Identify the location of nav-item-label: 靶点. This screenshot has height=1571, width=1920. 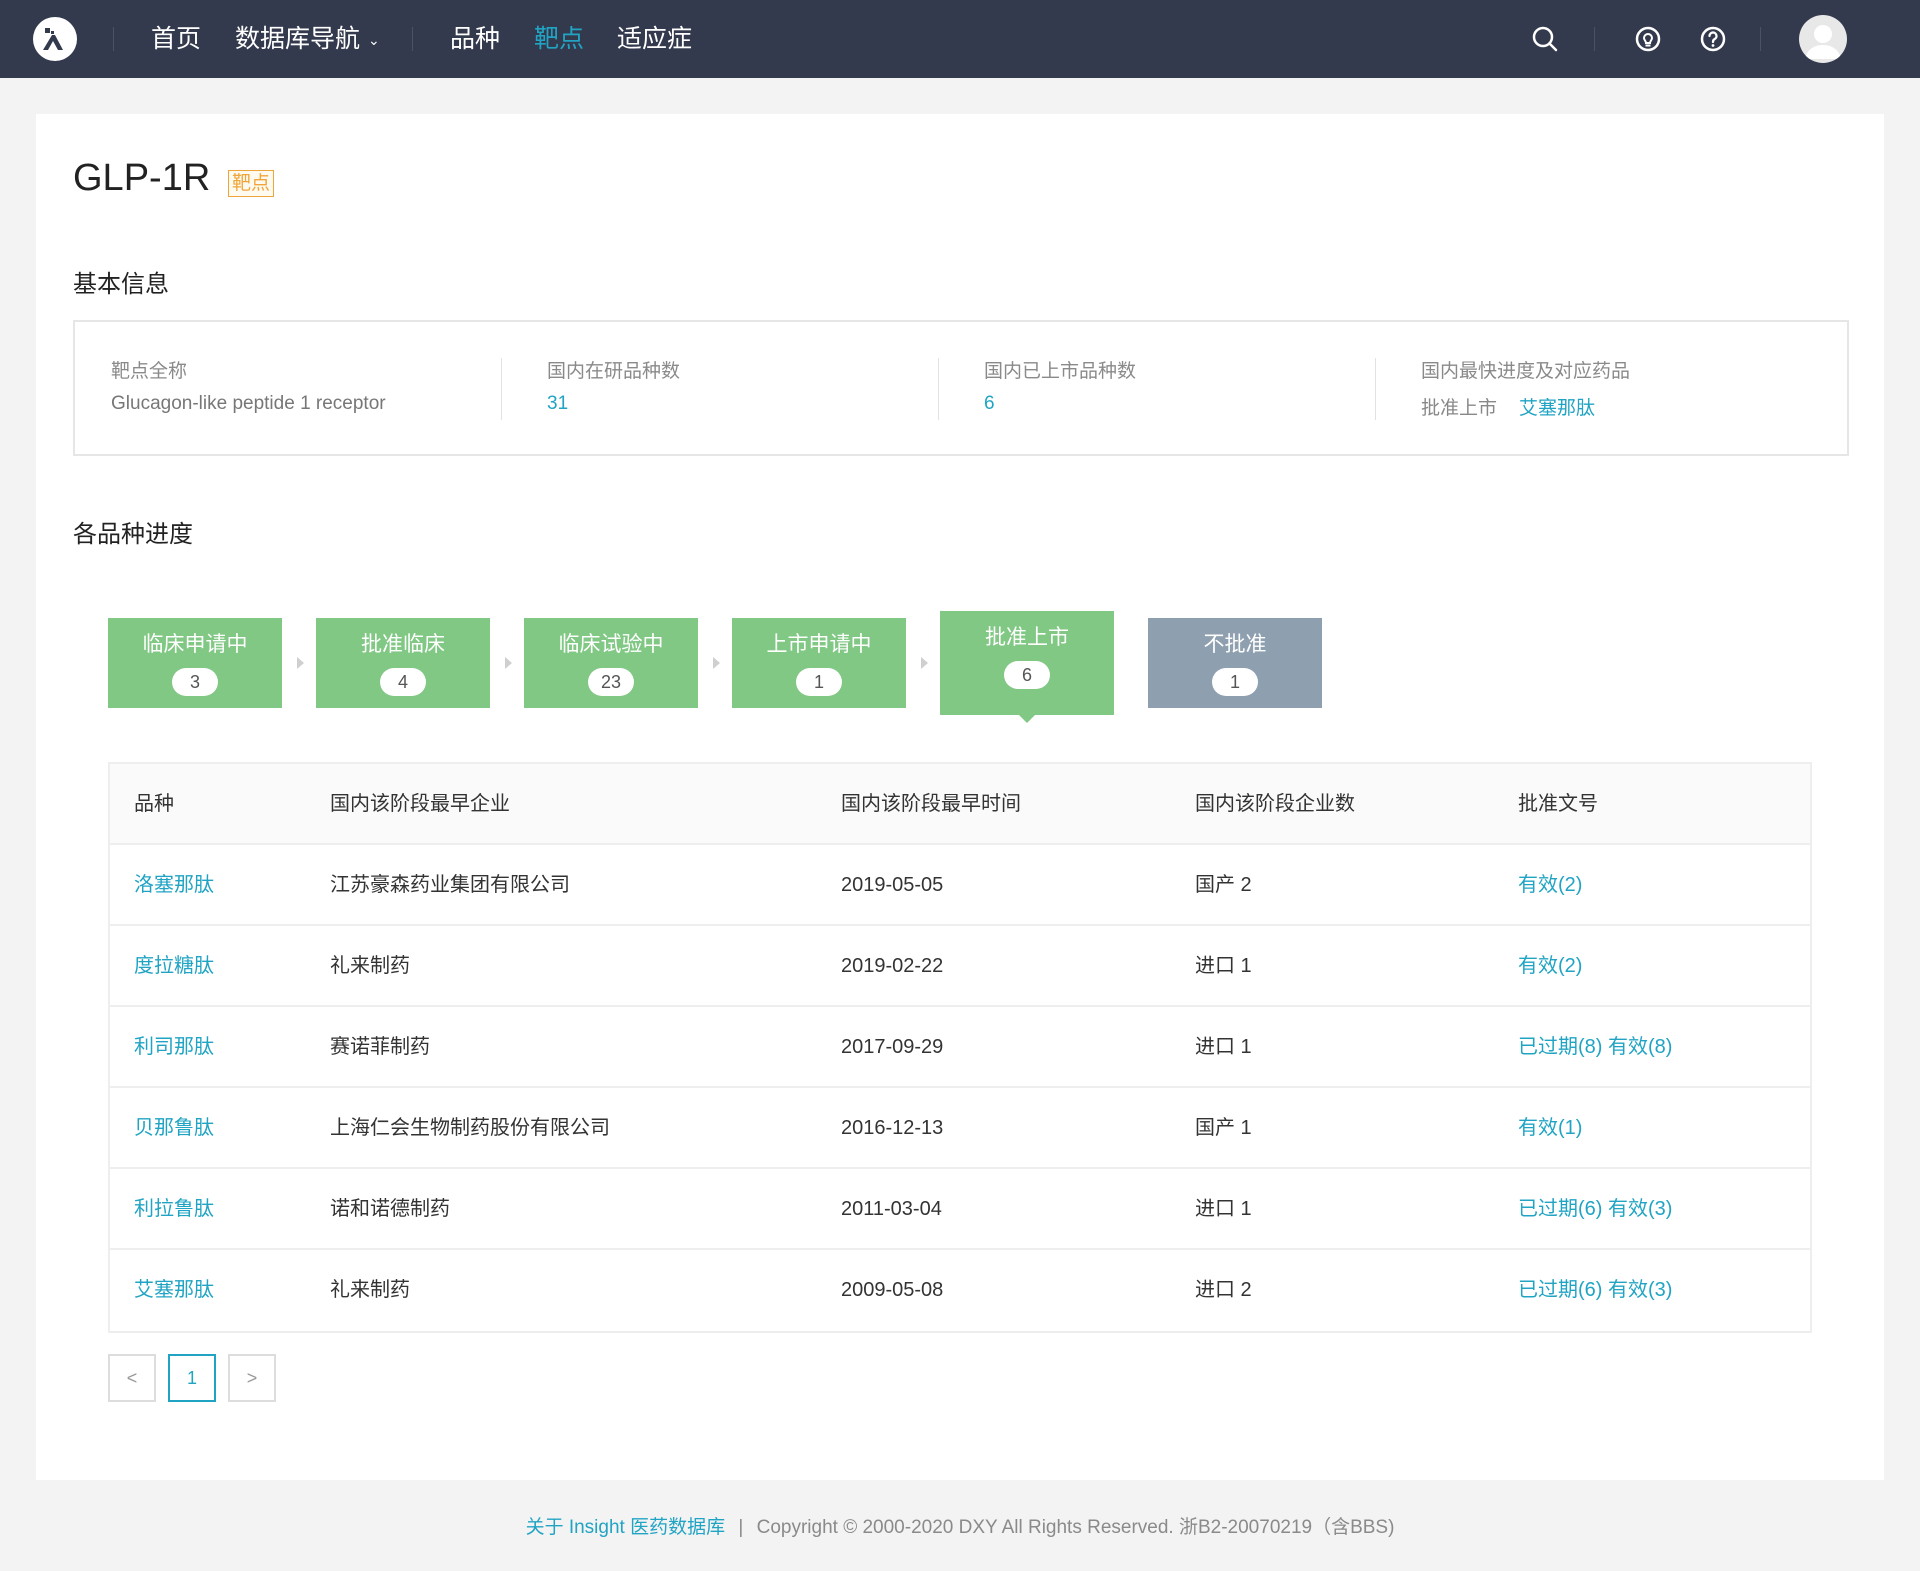
(559, 39).